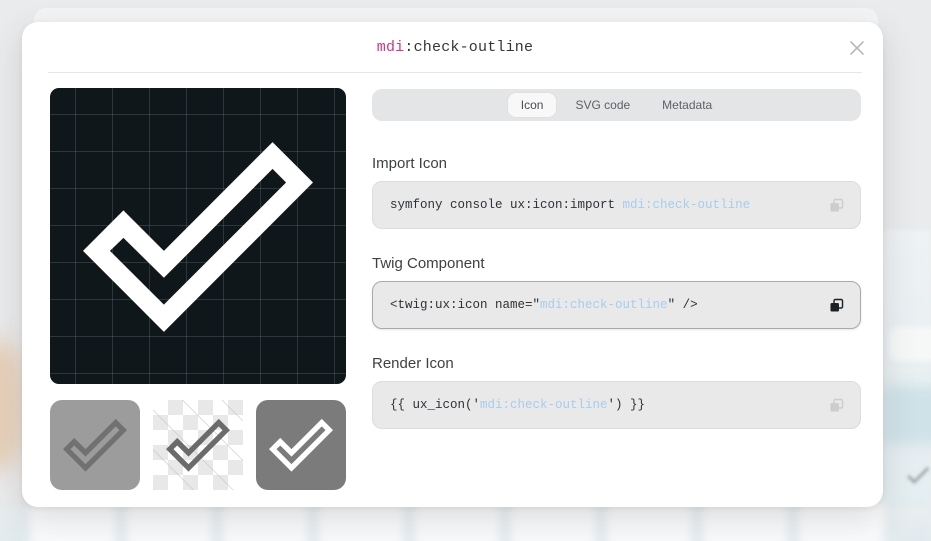 The image size is (931, 541). I want to click on blurred-color-blob-left, so click(12, 405).